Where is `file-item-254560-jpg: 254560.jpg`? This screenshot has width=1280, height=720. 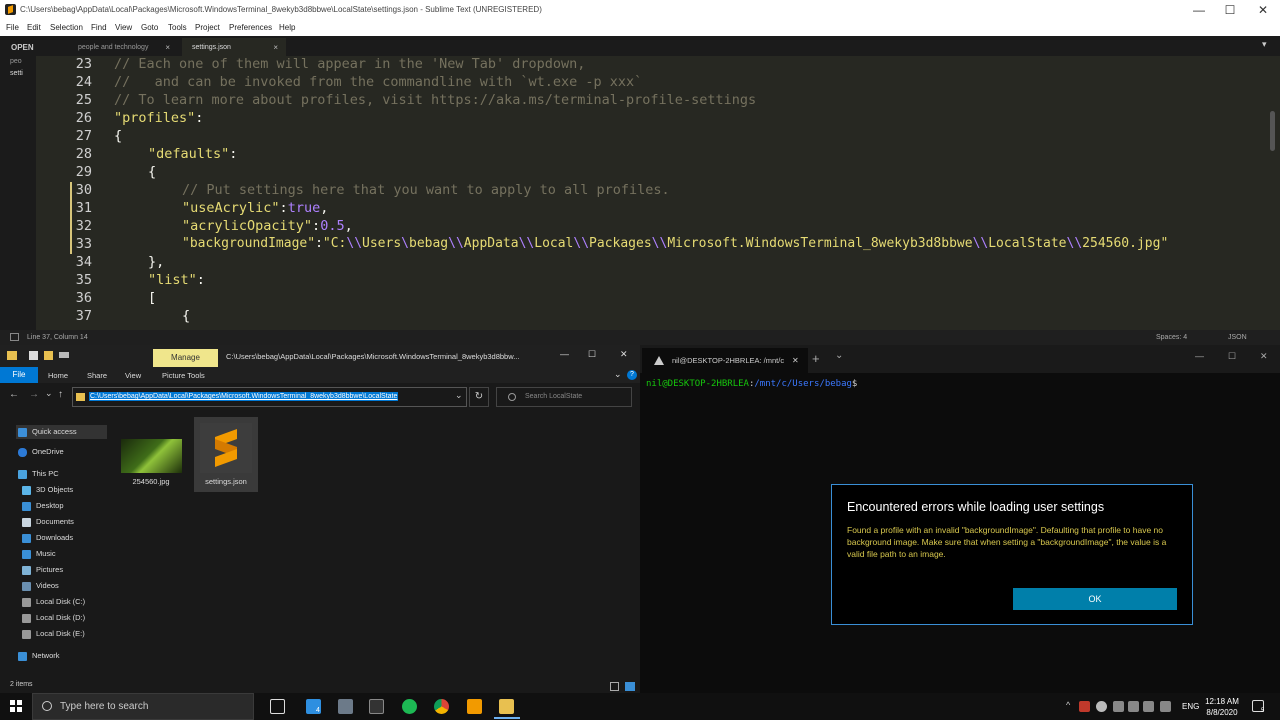
file-item-254560-jpg: 254560.jpg is located at coordinates (151, 453).